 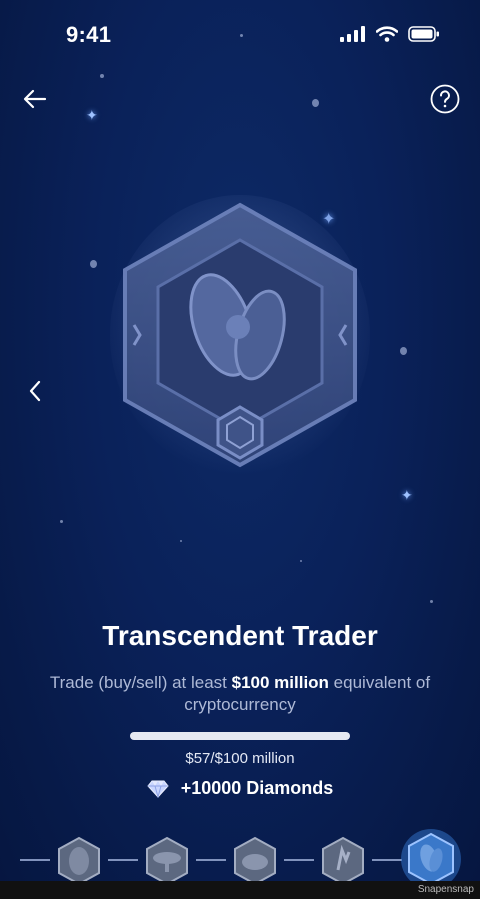 What do you see at coordinates (158, 789) in the screenshot?
I see `diamond-icon` at bounding box center [158, 789].